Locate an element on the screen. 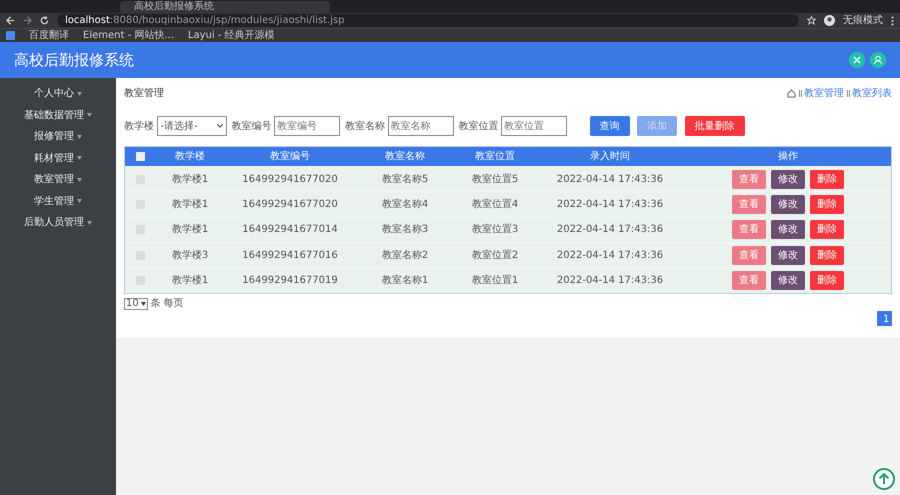  menu-icon is located at coordinates (892, 21).